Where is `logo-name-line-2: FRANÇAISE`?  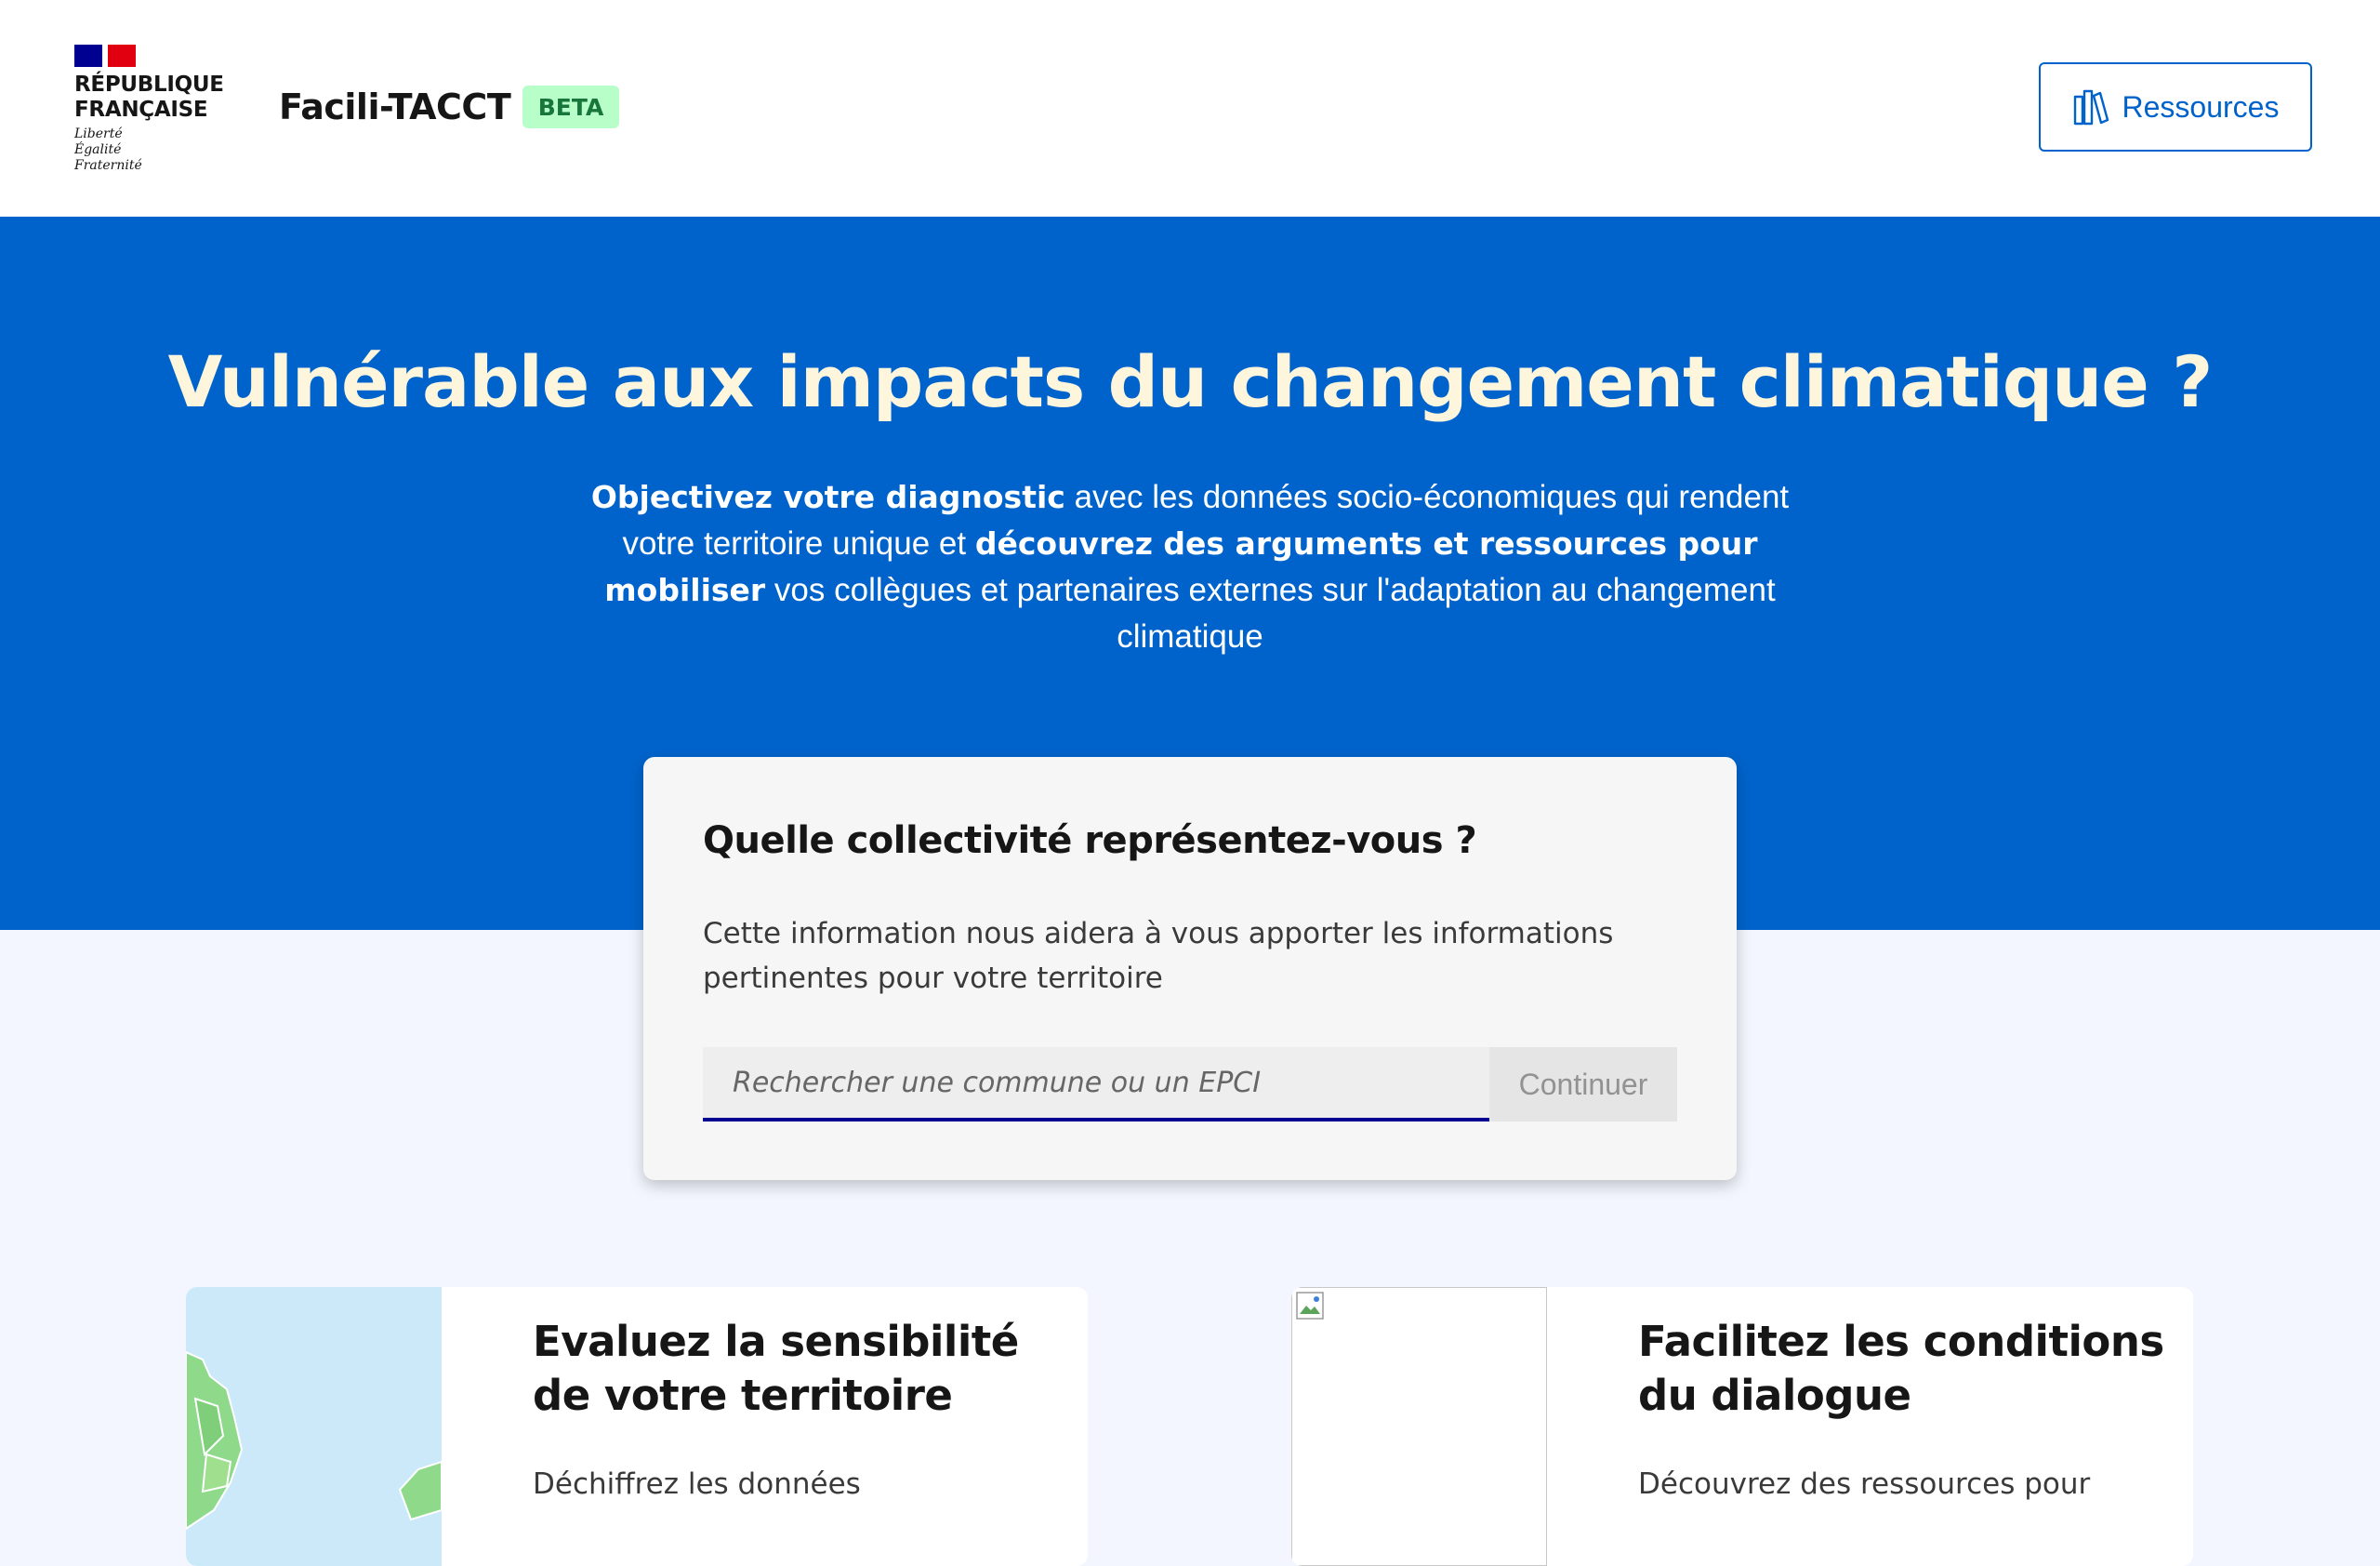 logo-name-line-2: FRANÇAISE is located at coordinates (141, 110).